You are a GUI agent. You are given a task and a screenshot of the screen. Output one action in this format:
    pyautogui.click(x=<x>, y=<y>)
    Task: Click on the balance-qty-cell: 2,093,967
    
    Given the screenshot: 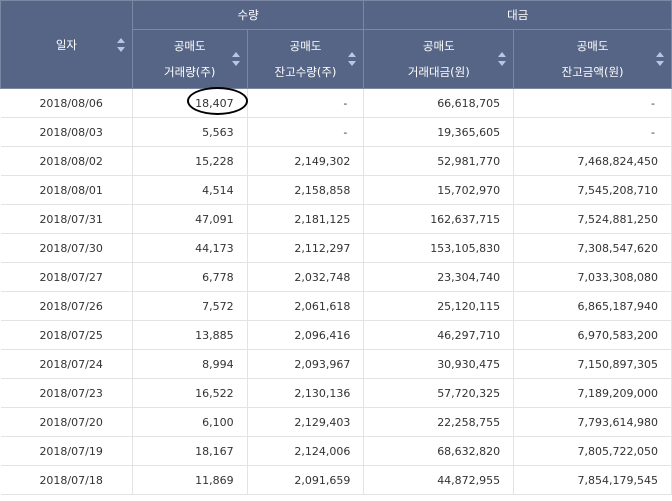 What is the action you would take?
    pyautogui.click(x=306, y=364)
    